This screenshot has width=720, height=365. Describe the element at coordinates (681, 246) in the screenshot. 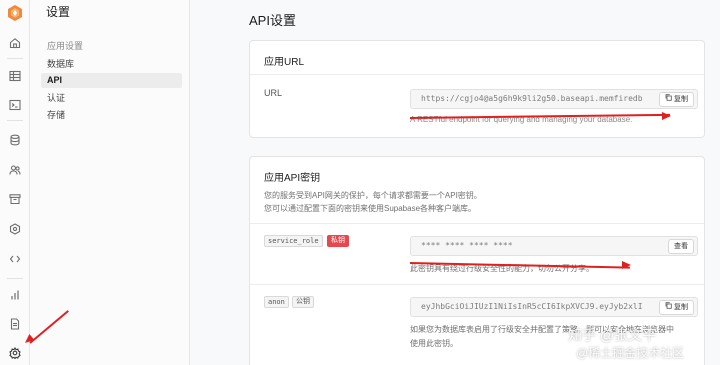

I see `reveal-key-button: 查看` at that location.